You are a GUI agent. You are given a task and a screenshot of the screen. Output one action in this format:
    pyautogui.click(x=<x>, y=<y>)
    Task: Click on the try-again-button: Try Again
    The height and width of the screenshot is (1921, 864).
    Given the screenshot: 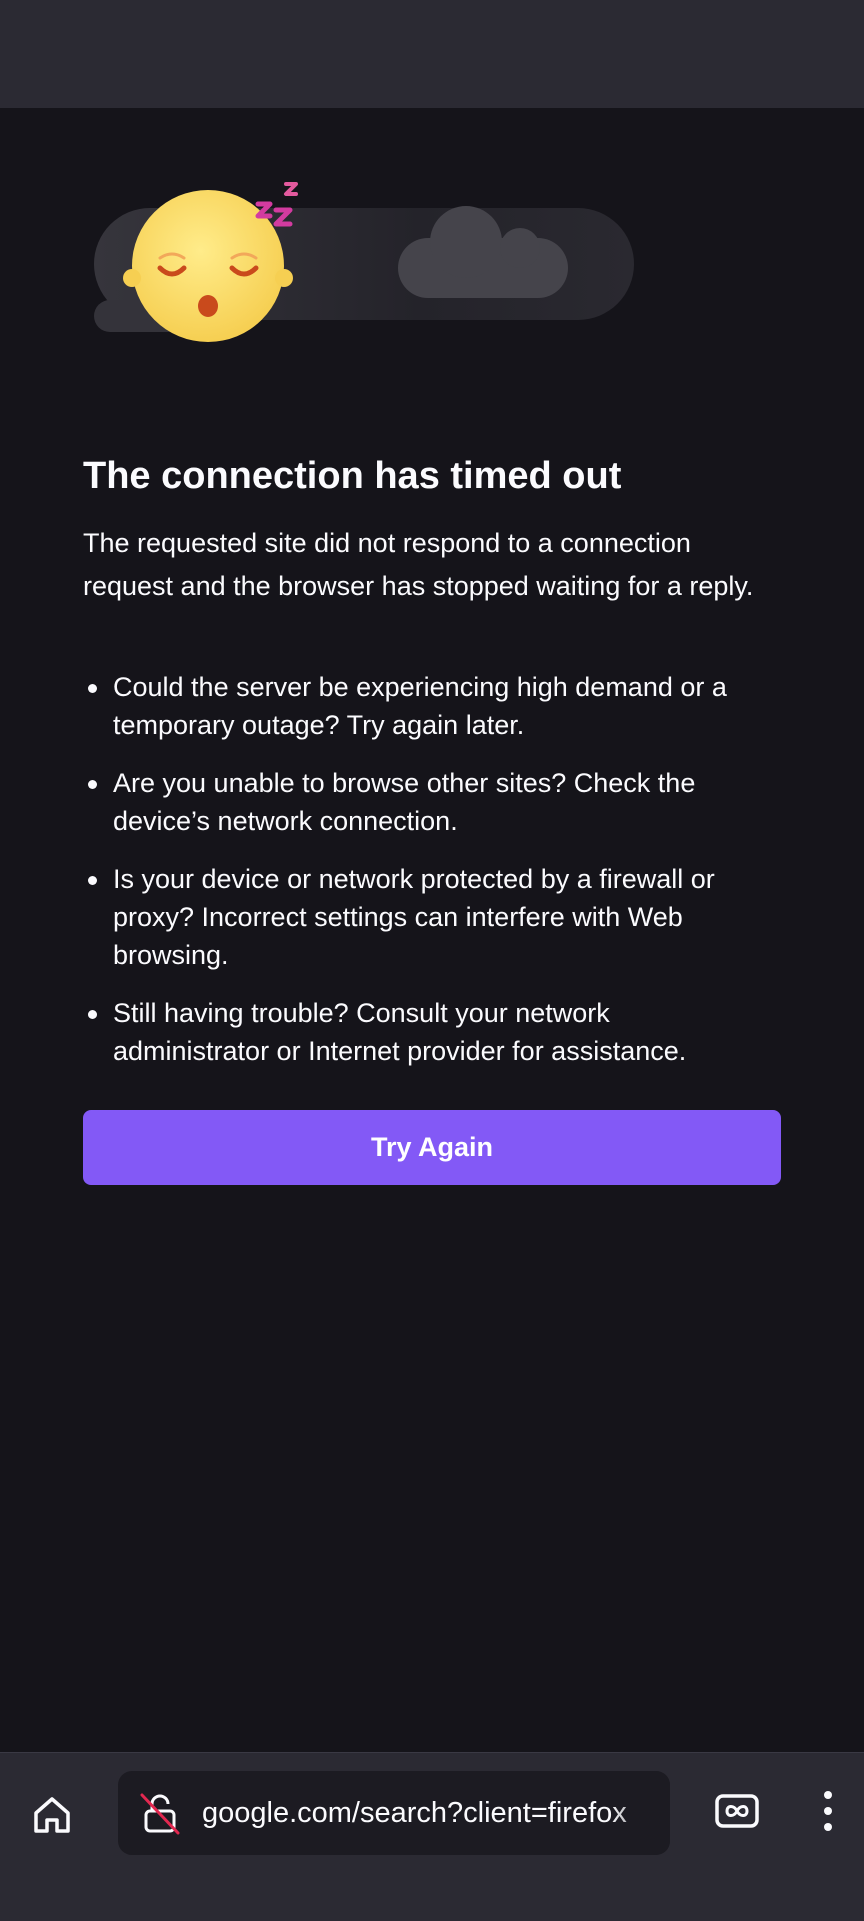 What is the action you would take?
    pyautogui.click(x=432, y=1147)
    